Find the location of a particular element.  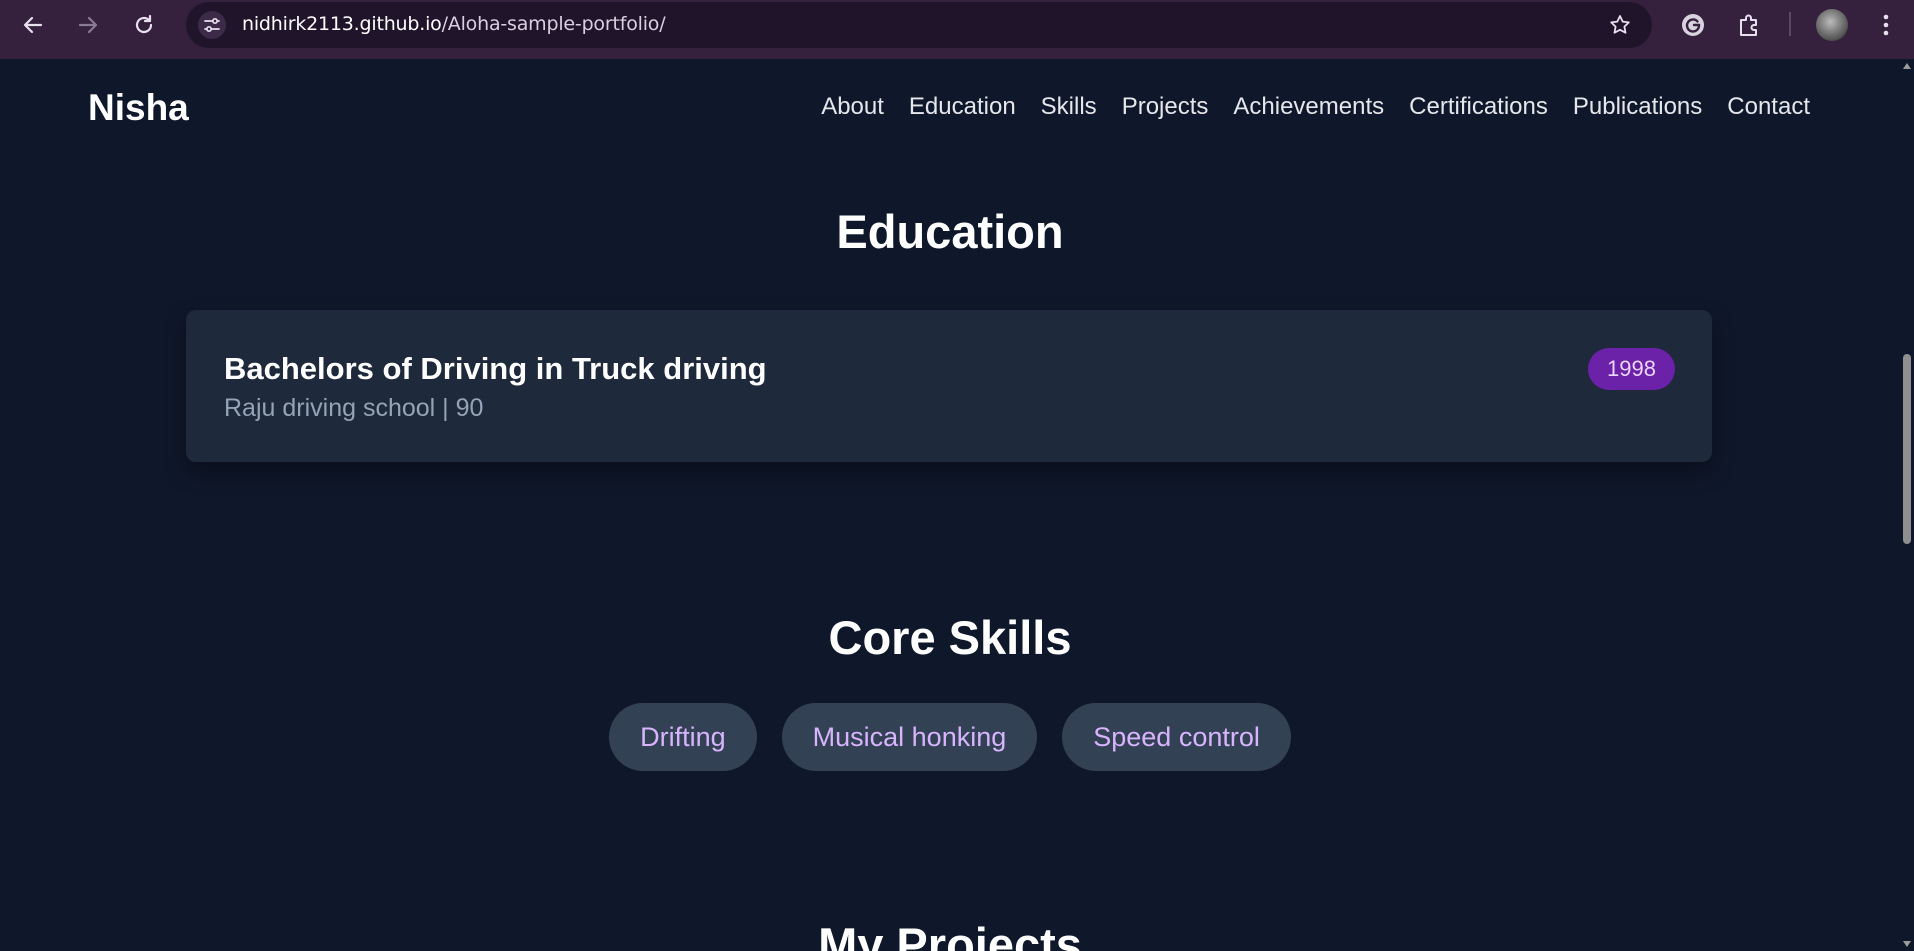

nav-link-achievements: Achievements is located at coordinates (1308, 107).